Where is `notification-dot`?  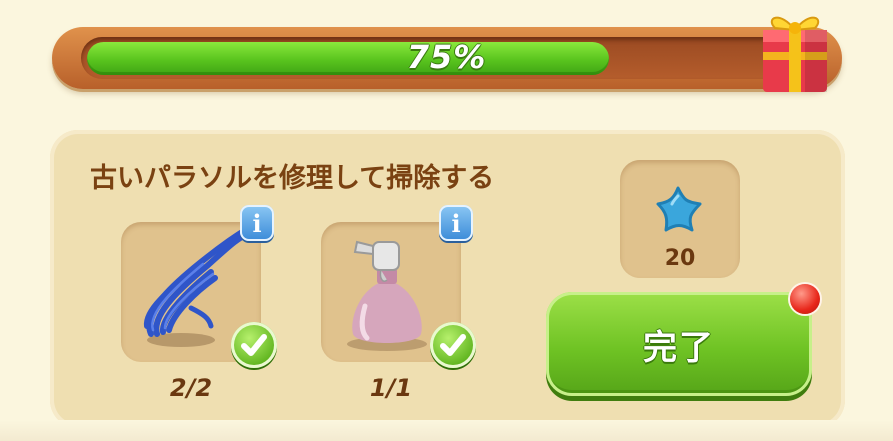 notification-dot is located at coordinates (805, 299).